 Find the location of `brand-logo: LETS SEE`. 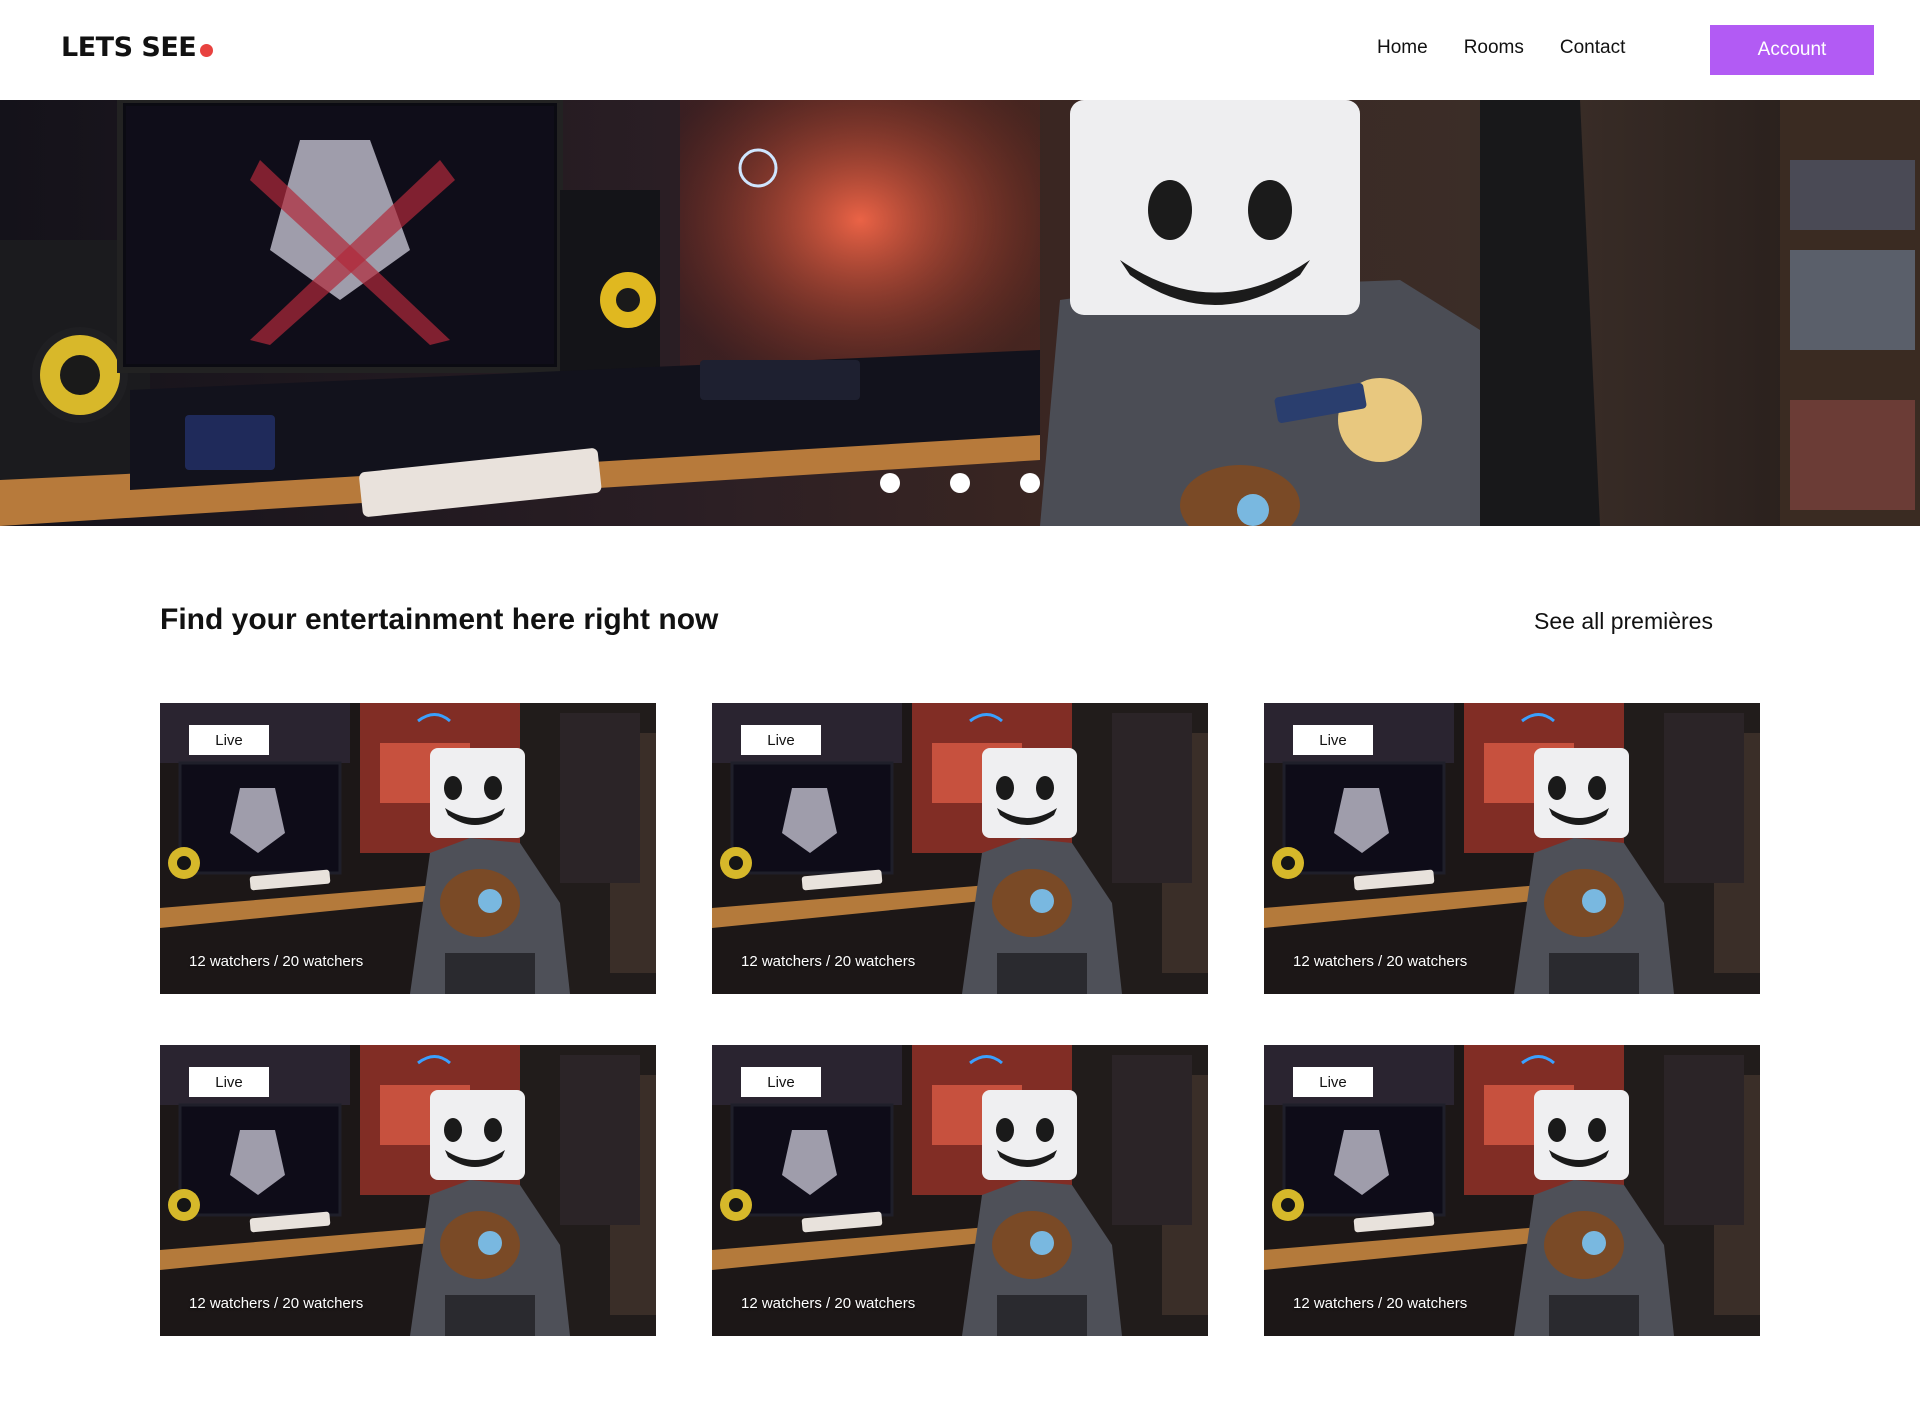

brand-logo: LETS SEE is located at coordinates (137, 47).